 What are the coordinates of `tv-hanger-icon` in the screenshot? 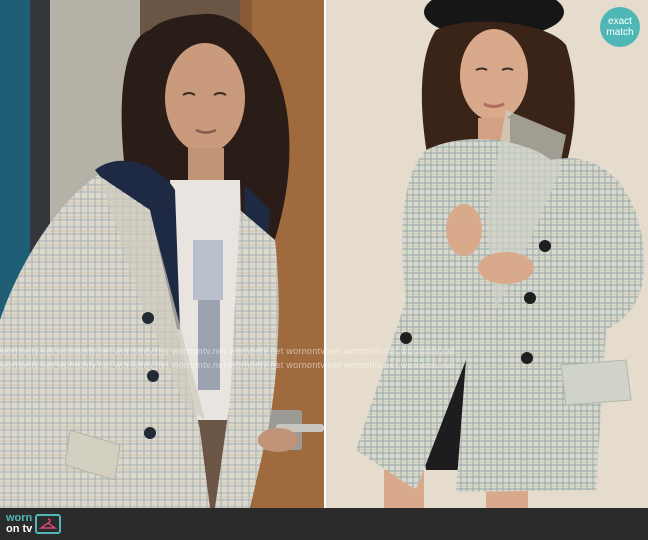 It's located at (48, 524).